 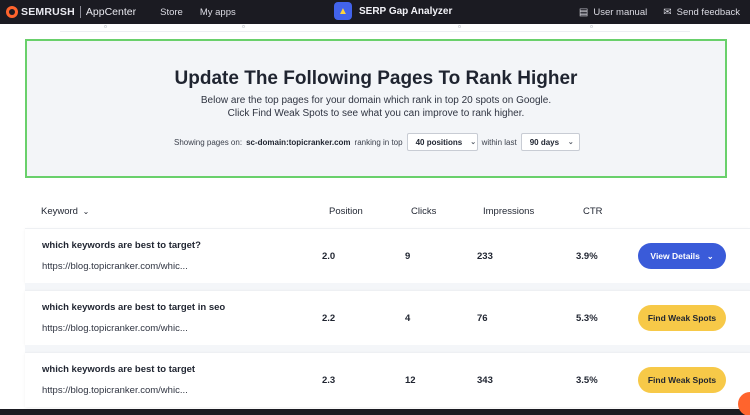 What do you see at coordinates (485, 380) in the screenshot?
I see `row-impressions: 343` at bounding box center [485, 380].